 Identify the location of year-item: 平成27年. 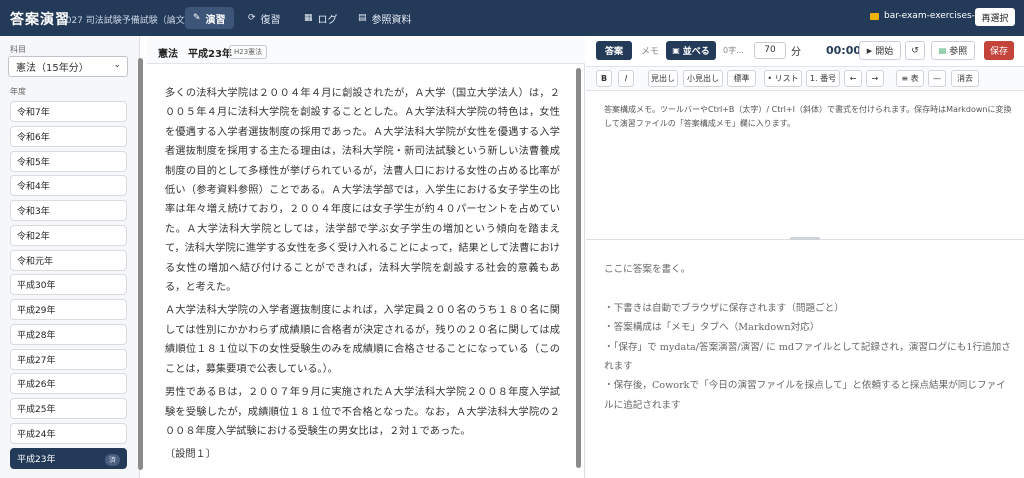
(68, 359).